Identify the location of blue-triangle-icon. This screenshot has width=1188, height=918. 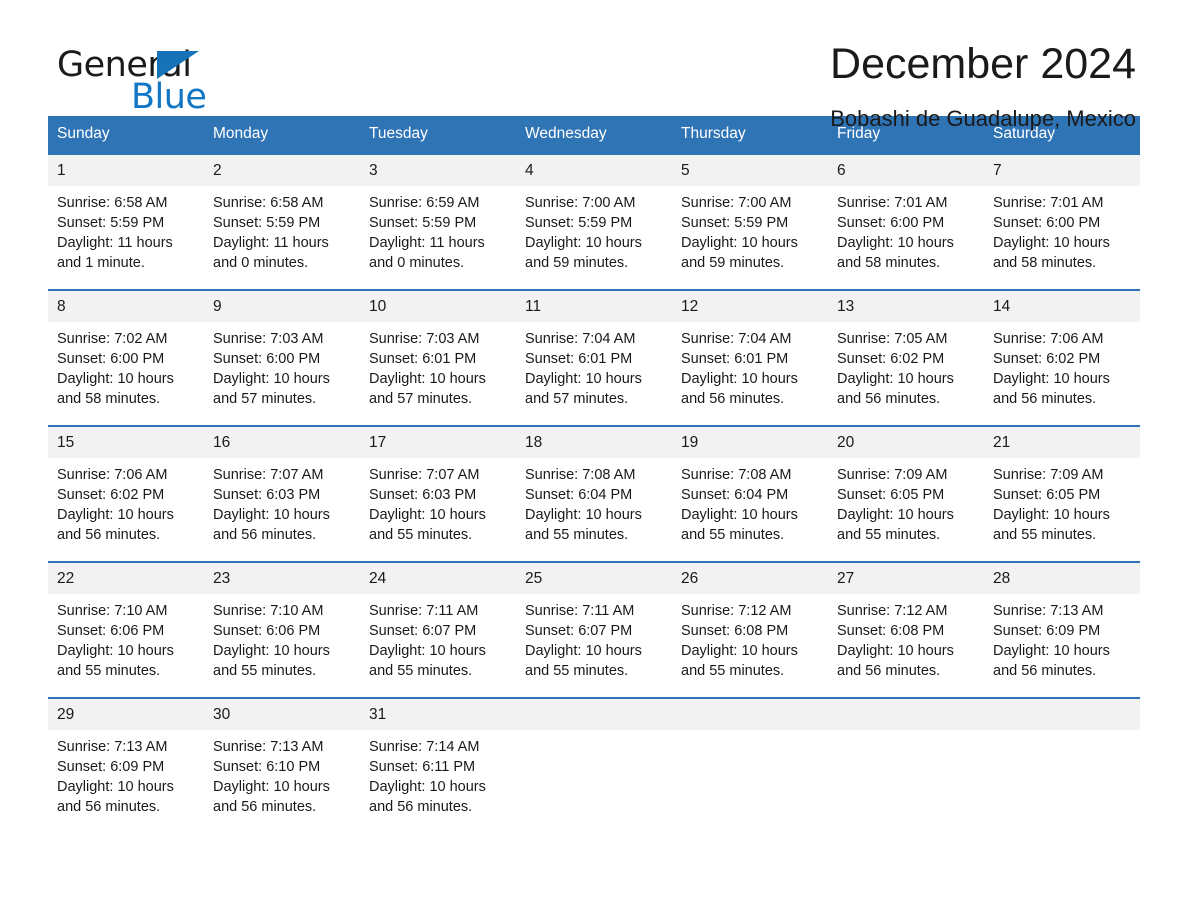
(178, 65).